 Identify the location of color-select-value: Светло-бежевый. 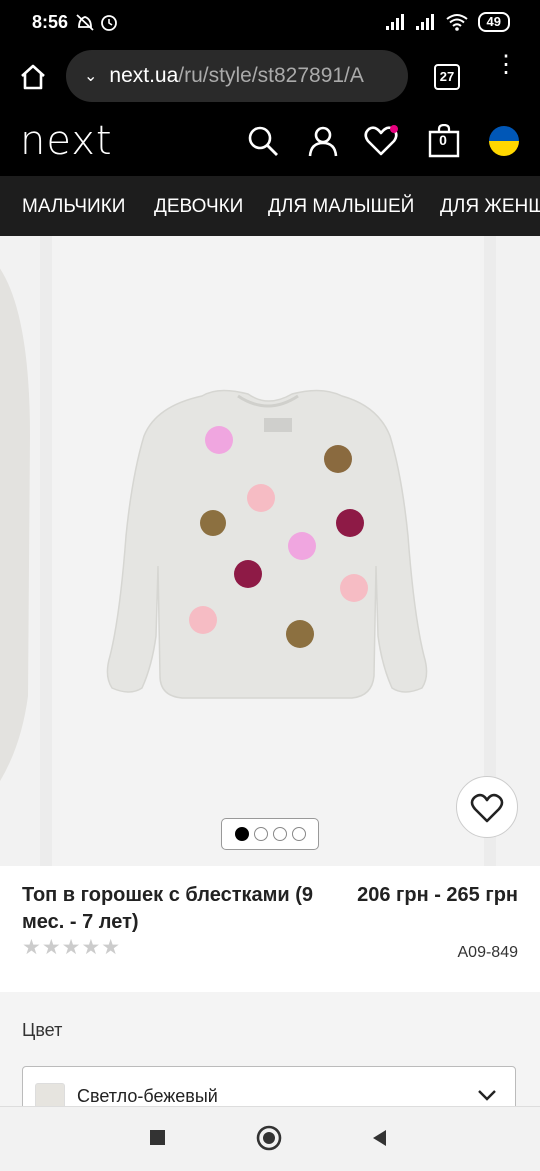
(147, 1096).